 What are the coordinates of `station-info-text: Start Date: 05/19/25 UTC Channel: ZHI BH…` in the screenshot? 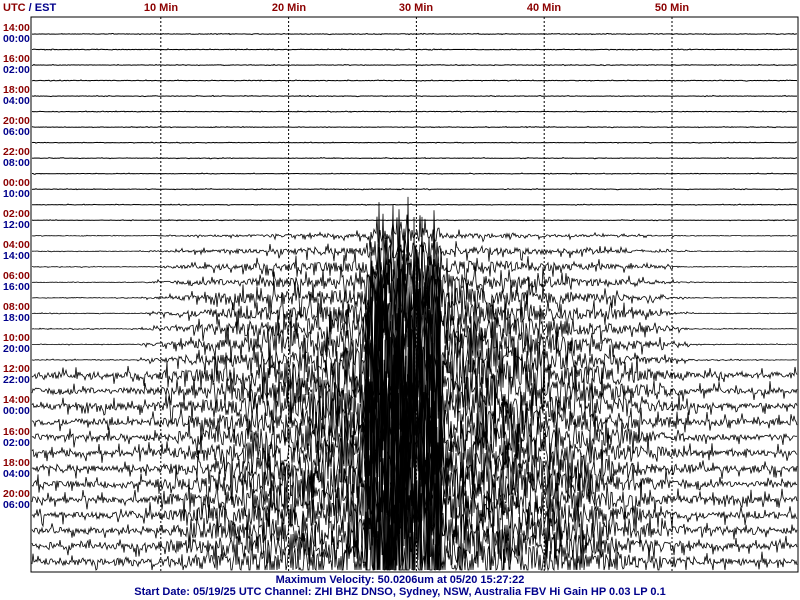 It's located at (400, 592).